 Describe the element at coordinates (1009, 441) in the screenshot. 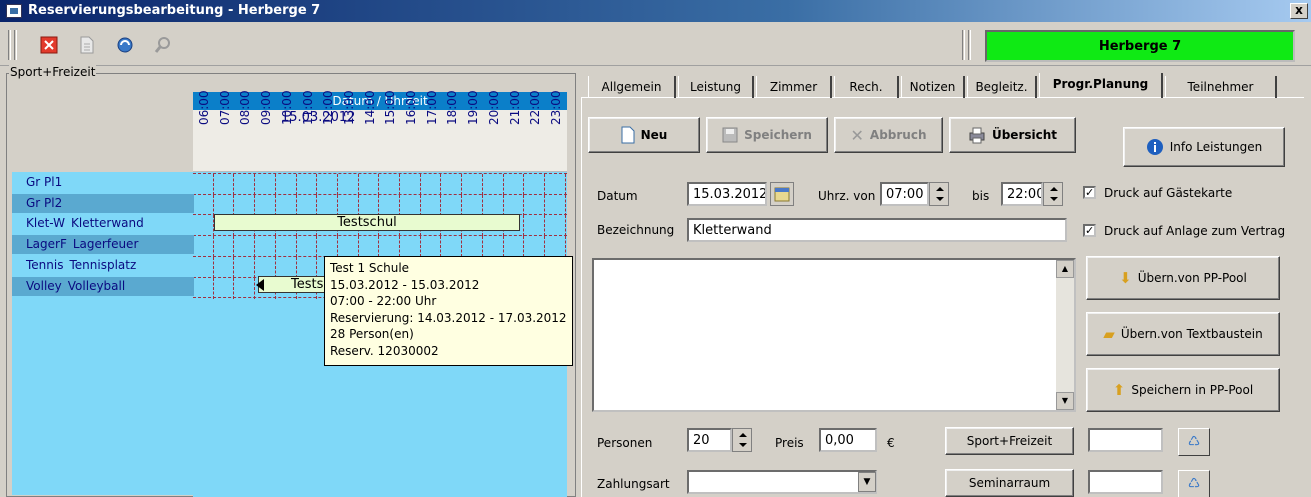

I see `sport-freizeit-button: Sport+Freizeit` at that location.